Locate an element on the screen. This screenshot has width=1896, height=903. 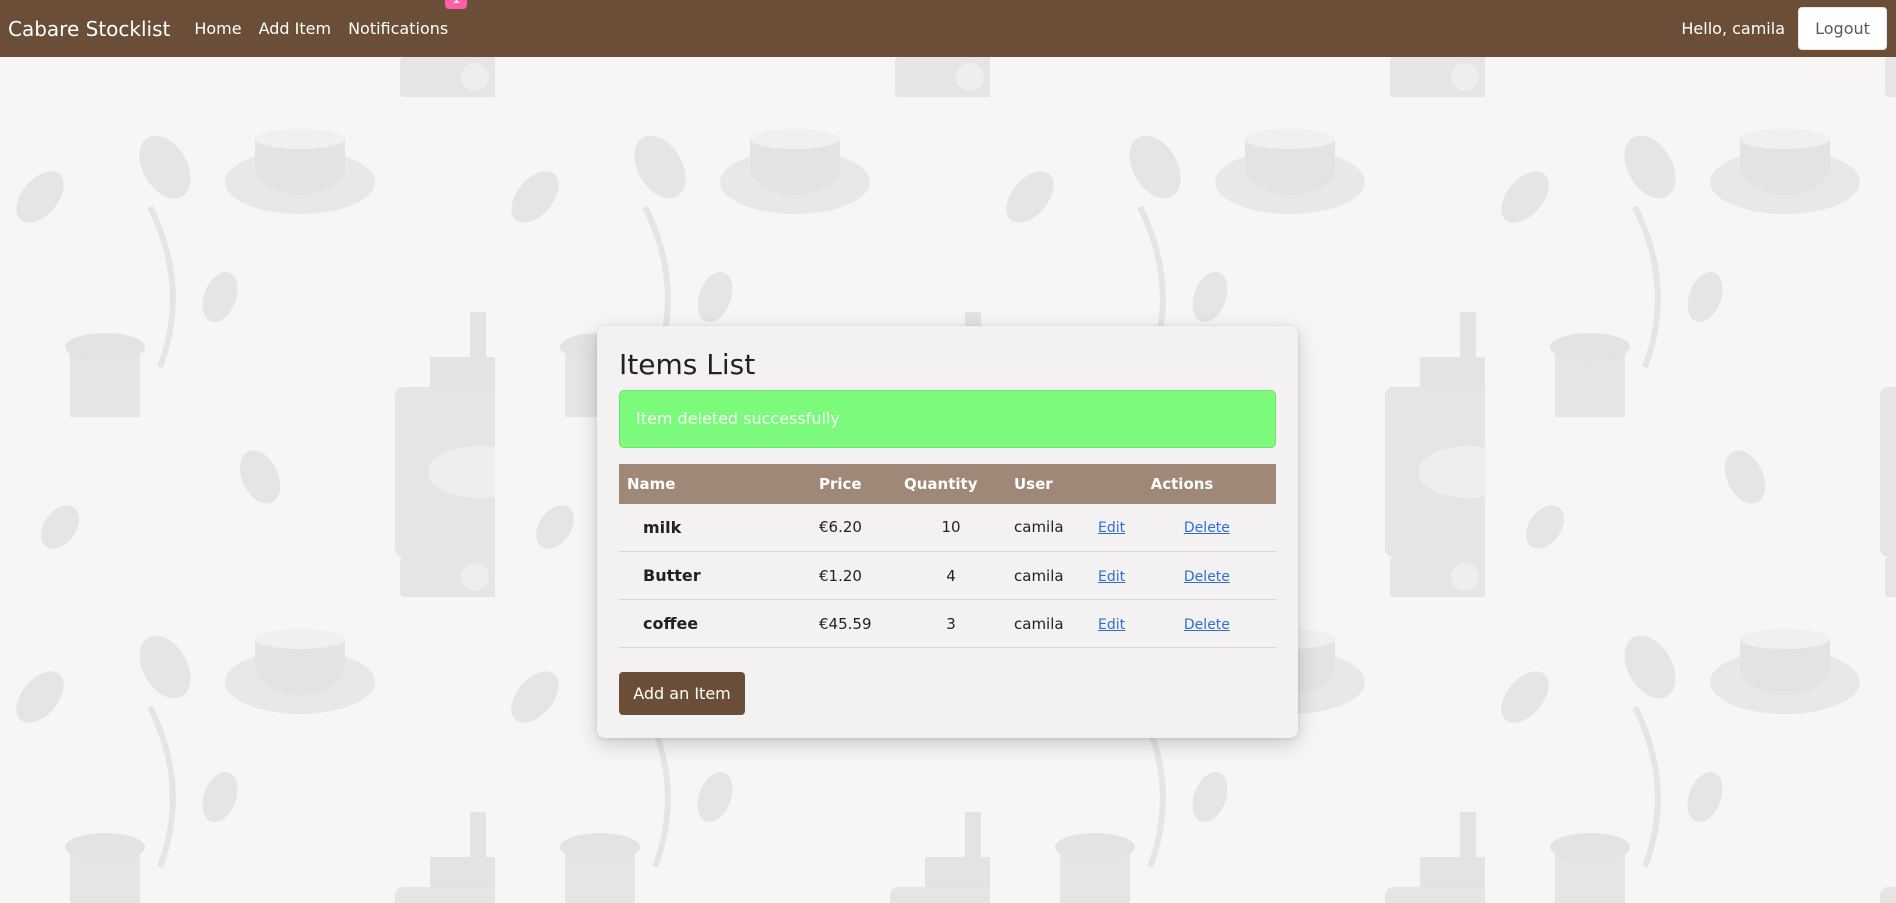
add-item-button: Add an Item is located at coordinates (682, 694).